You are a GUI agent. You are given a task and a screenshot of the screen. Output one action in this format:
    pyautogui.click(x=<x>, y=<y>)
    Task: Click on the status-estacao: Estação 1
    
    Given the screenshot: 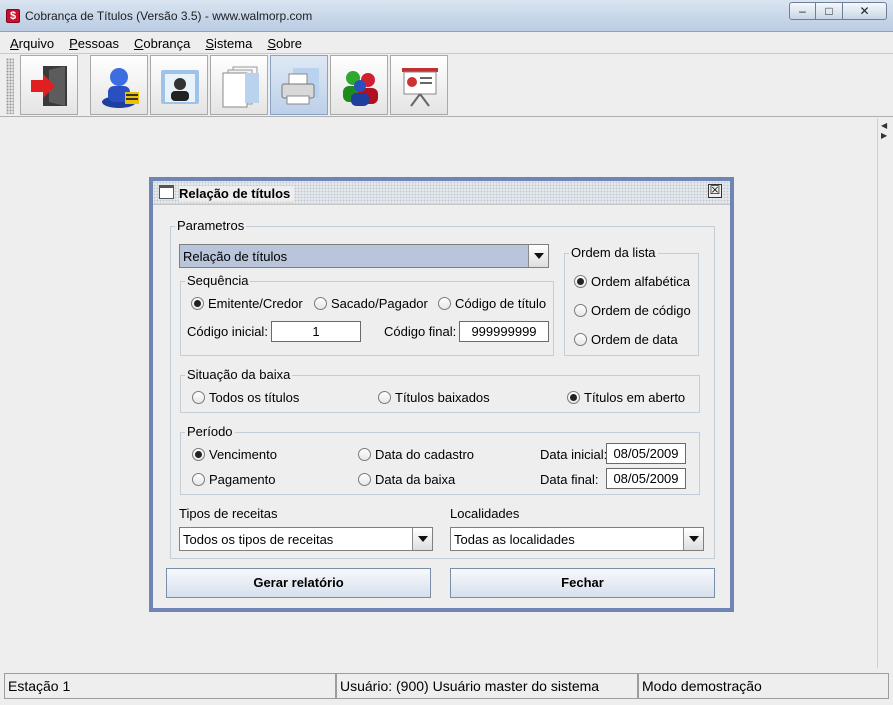 What is the action you would take?
    pyautogui.click(x=170, y=686)
    